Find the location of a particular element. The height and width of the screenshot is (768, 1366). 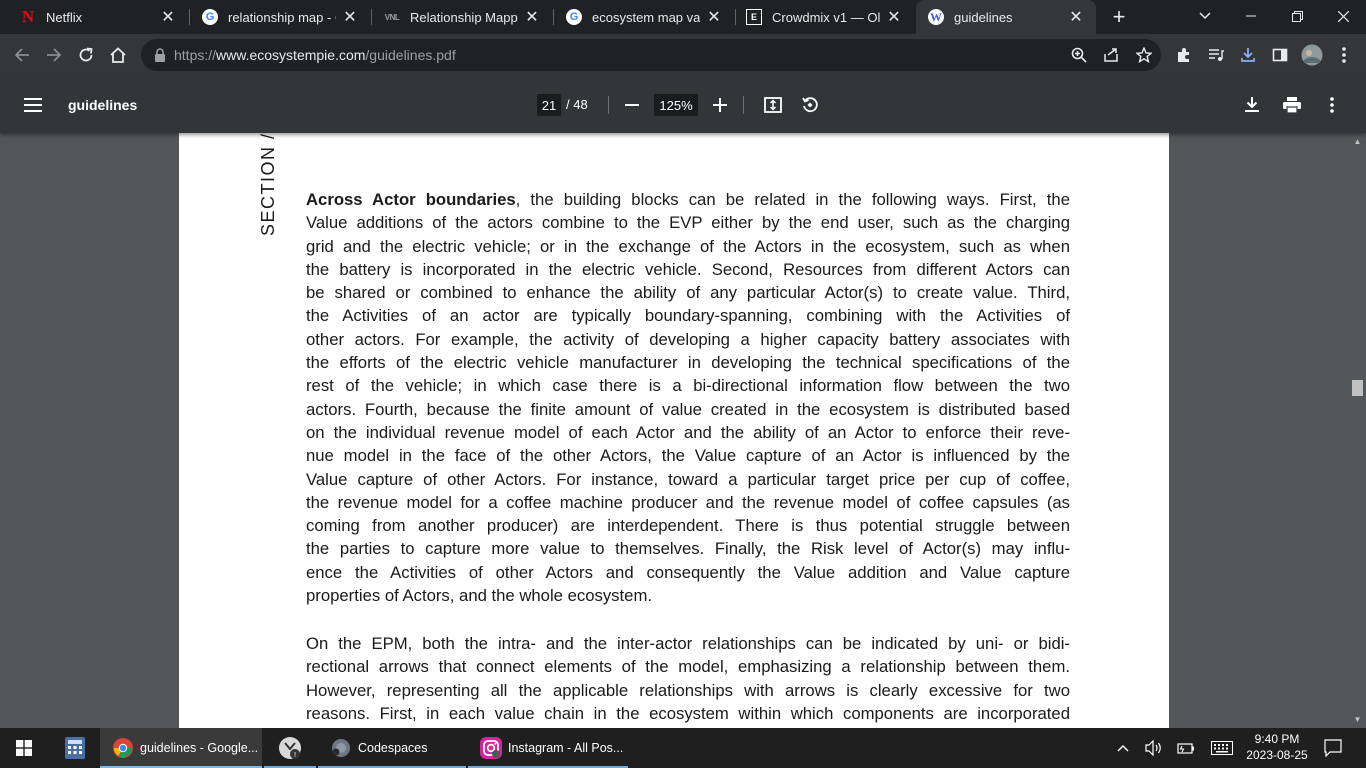

minus-icon is located at coordinates (632, 105).